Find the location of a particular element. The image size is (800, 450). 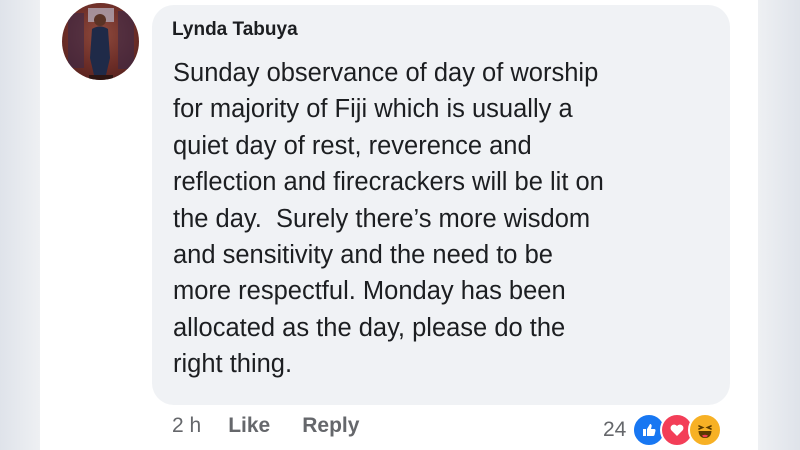

reply-button: Reply is located at coordinates (330, 426).